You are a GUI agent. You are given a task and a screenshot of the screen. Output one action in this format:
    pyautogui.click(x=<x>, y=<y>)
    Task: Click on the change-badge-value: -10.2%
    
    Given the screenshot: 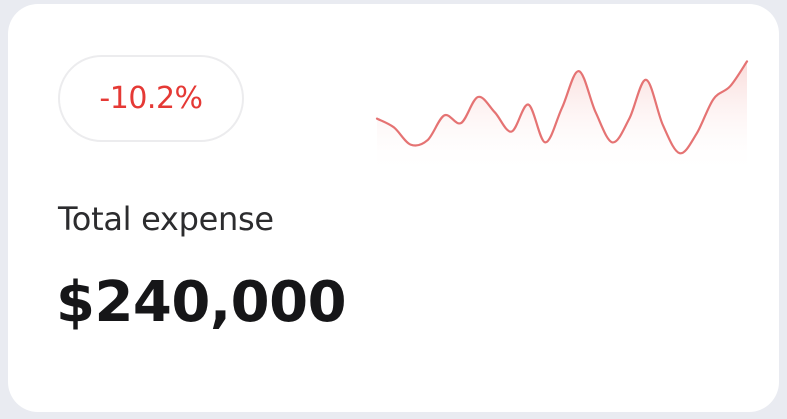 What is the action you would take?
    pyautogui.click(x=151, y=98)
    